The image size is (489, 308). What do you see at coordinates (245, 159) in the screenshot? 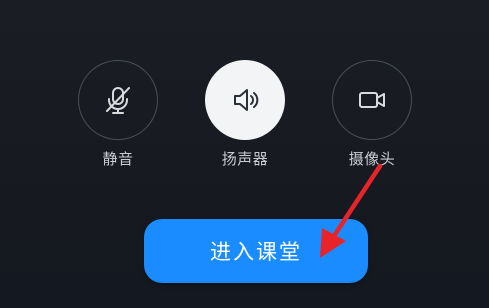
I see `speaker-label: 扬声器` at bounding box center [245, 159].